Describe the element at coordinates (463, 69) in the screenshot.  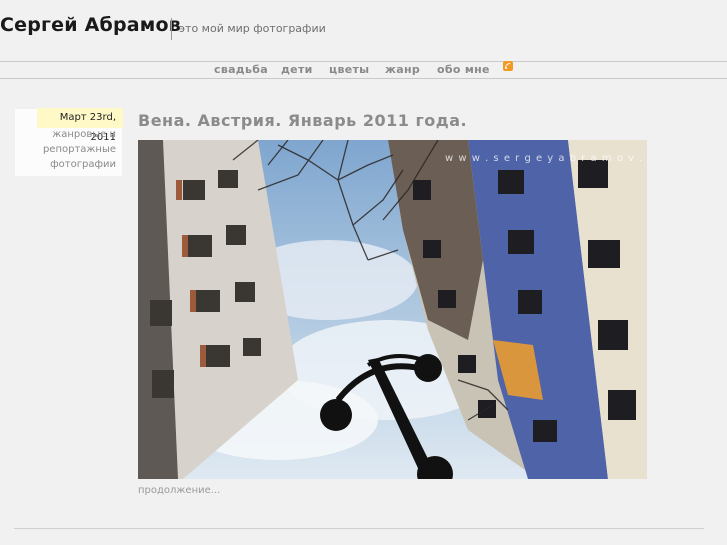
I see `nav-item-about: обо мне` at that location.